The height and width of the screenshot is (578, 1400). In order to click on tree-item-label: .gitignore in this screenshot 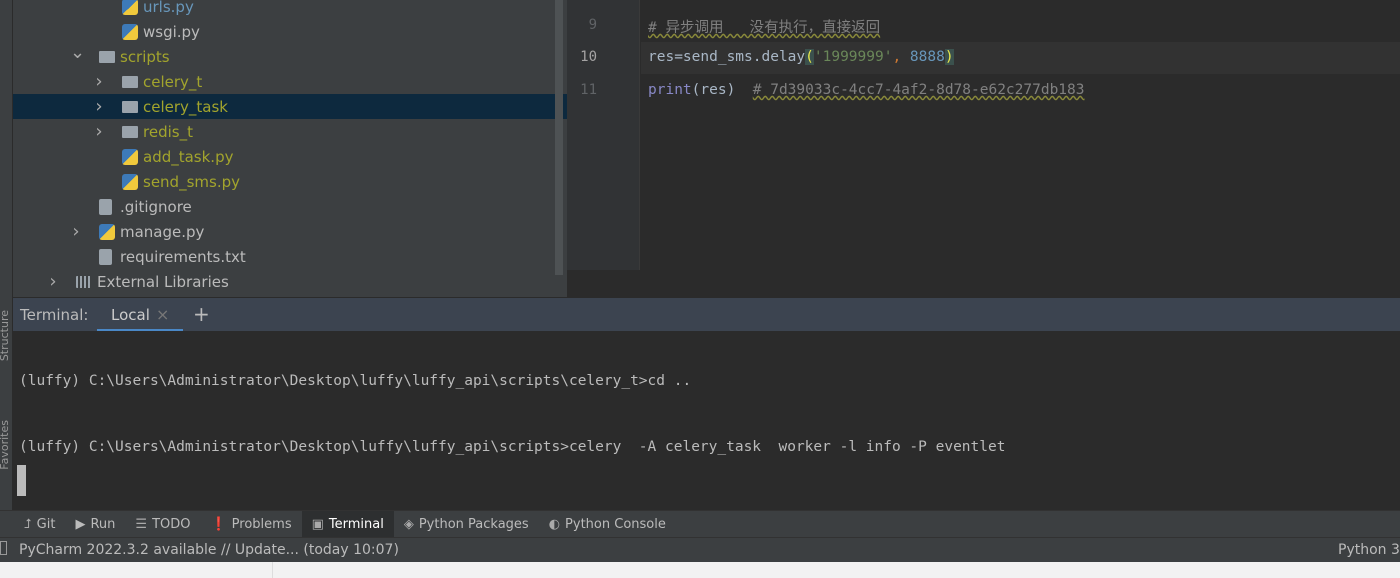, I will do `click(156, 206)`.